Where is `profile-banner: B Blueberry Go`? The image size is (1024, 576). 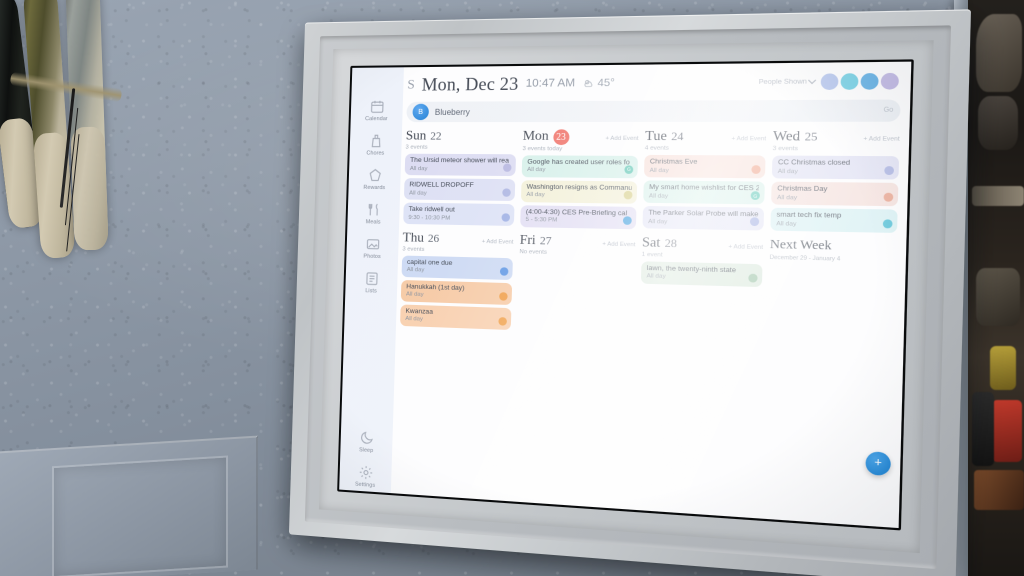 profile-banner: B Blueberry Go is located at coordinates (653, 111).